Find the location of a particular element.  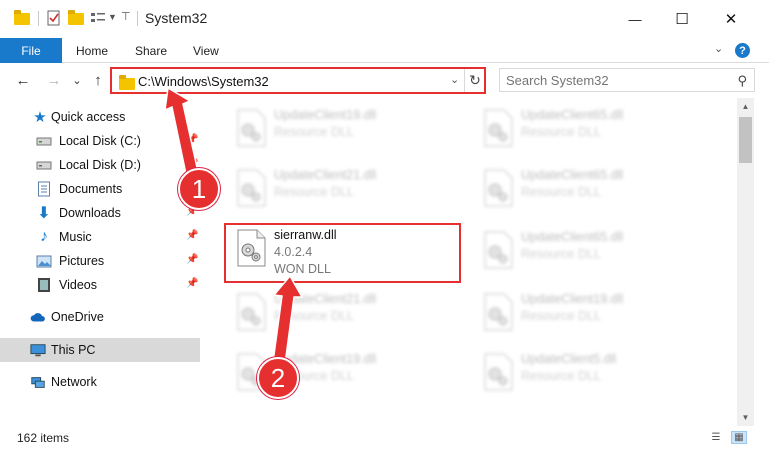

expand-ribbon-icon: ⌄ is located at coordinates (718, 48).